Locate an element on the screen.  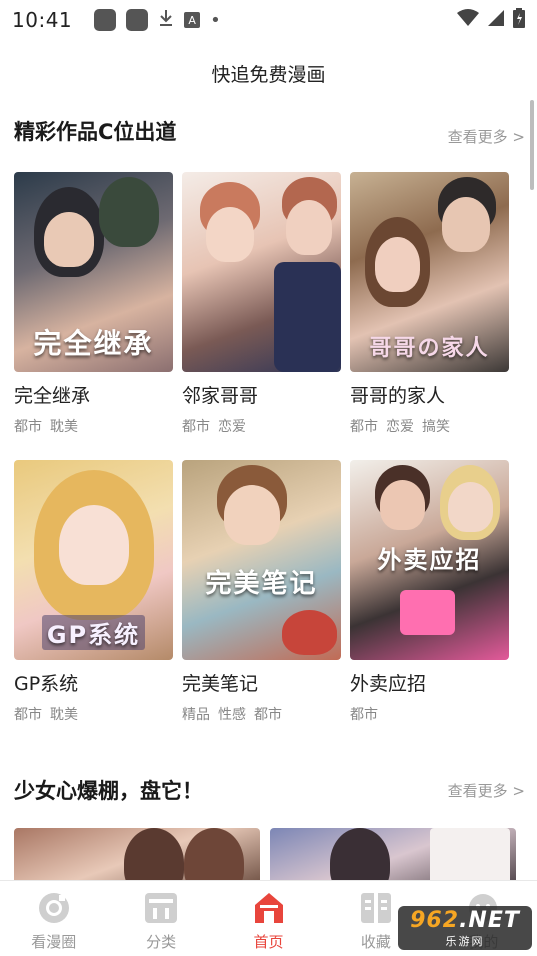
comic-row-partial is located at coordinates (265, 858).